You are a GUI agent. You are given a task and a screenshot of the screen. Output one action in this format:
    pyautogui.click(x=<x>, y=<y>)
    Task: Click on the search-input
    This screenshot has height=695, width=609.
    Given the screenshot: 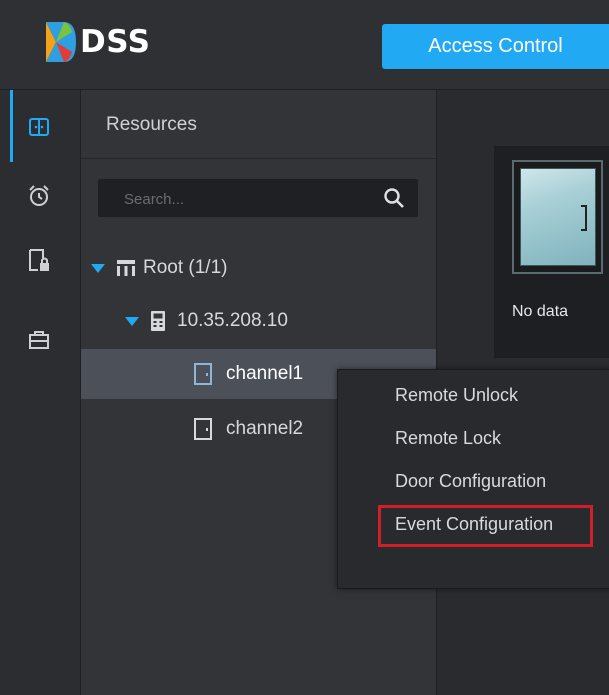 What is the action you would take?
    pyautogui.click(x=243, y=199)
    